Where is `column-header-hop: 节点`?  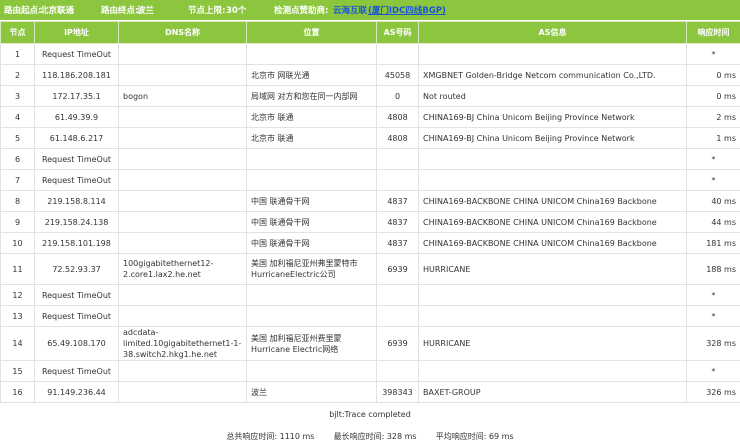 column-header-hop: 节点 is located at coordinates (17, 32).